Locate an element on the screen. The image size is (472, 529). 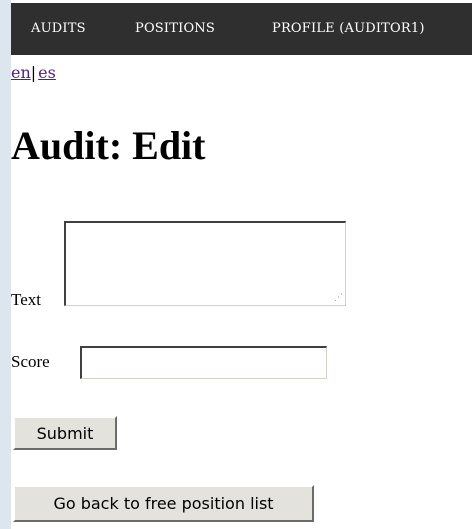
submit-button: Submit is located at coordinates (65, 433).